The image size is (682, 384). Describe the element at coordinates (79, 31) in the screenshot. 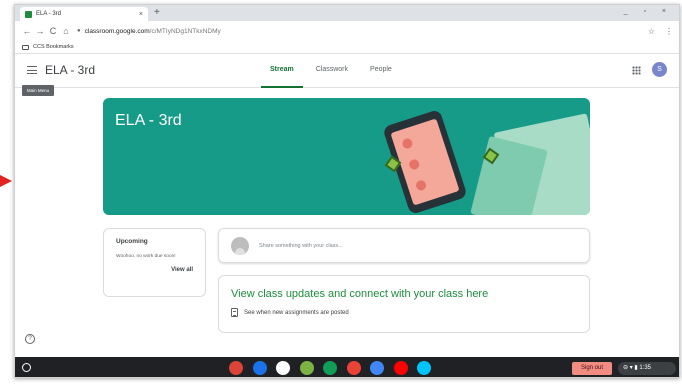

I see `lock-icon: ●` at that location.